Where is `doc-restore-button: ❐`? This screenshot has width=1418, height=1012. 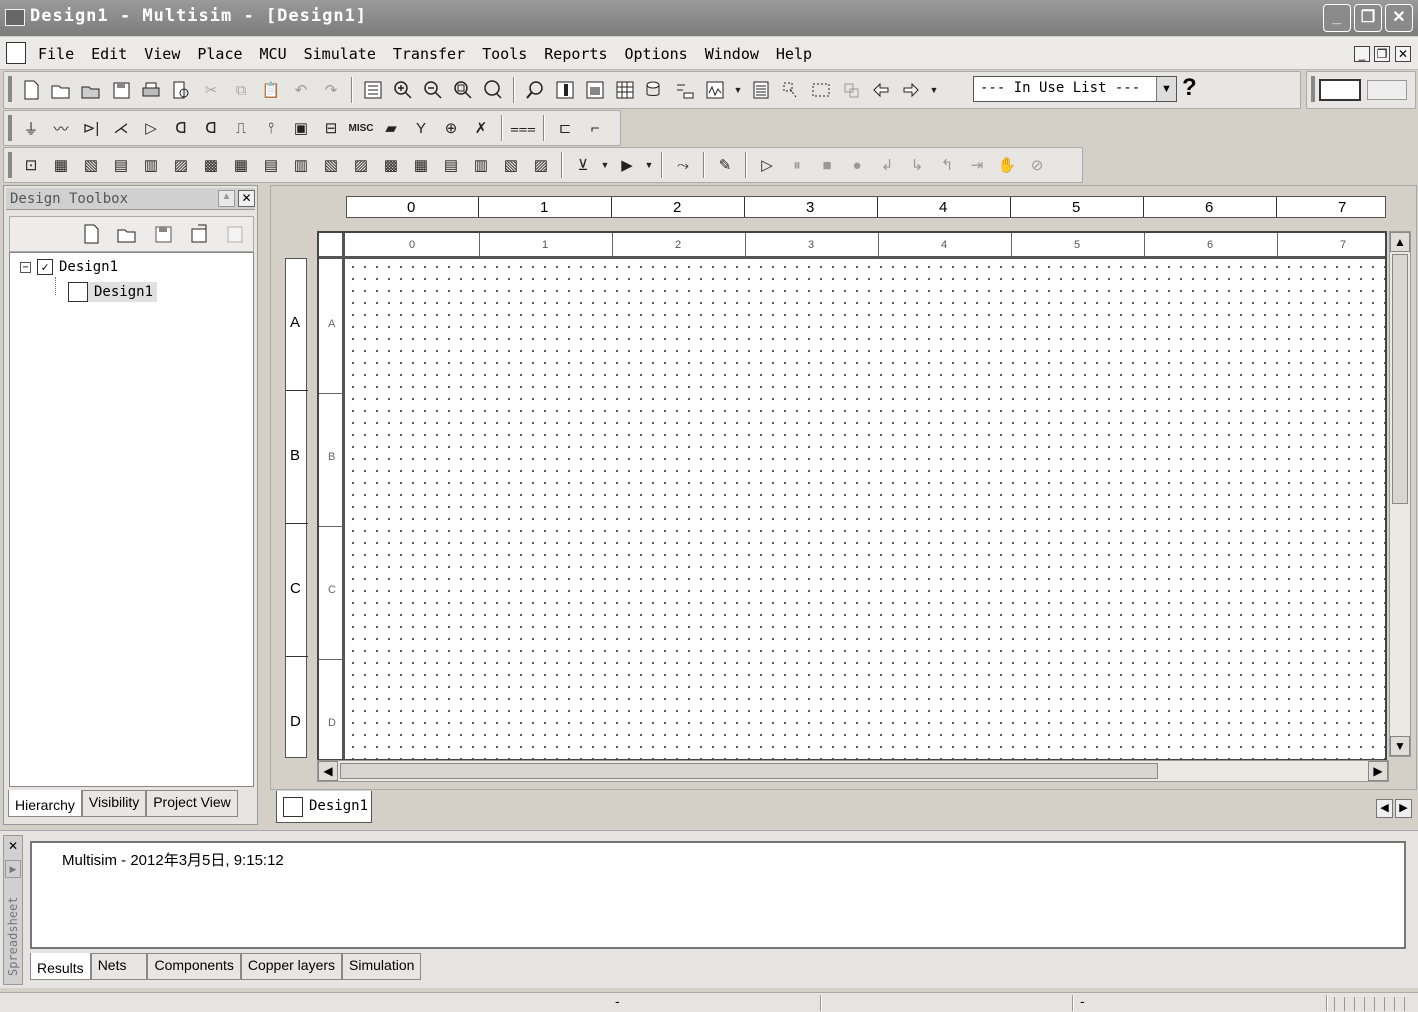 doc-restore-button: ❐ is located at coordinates (1382, 54).